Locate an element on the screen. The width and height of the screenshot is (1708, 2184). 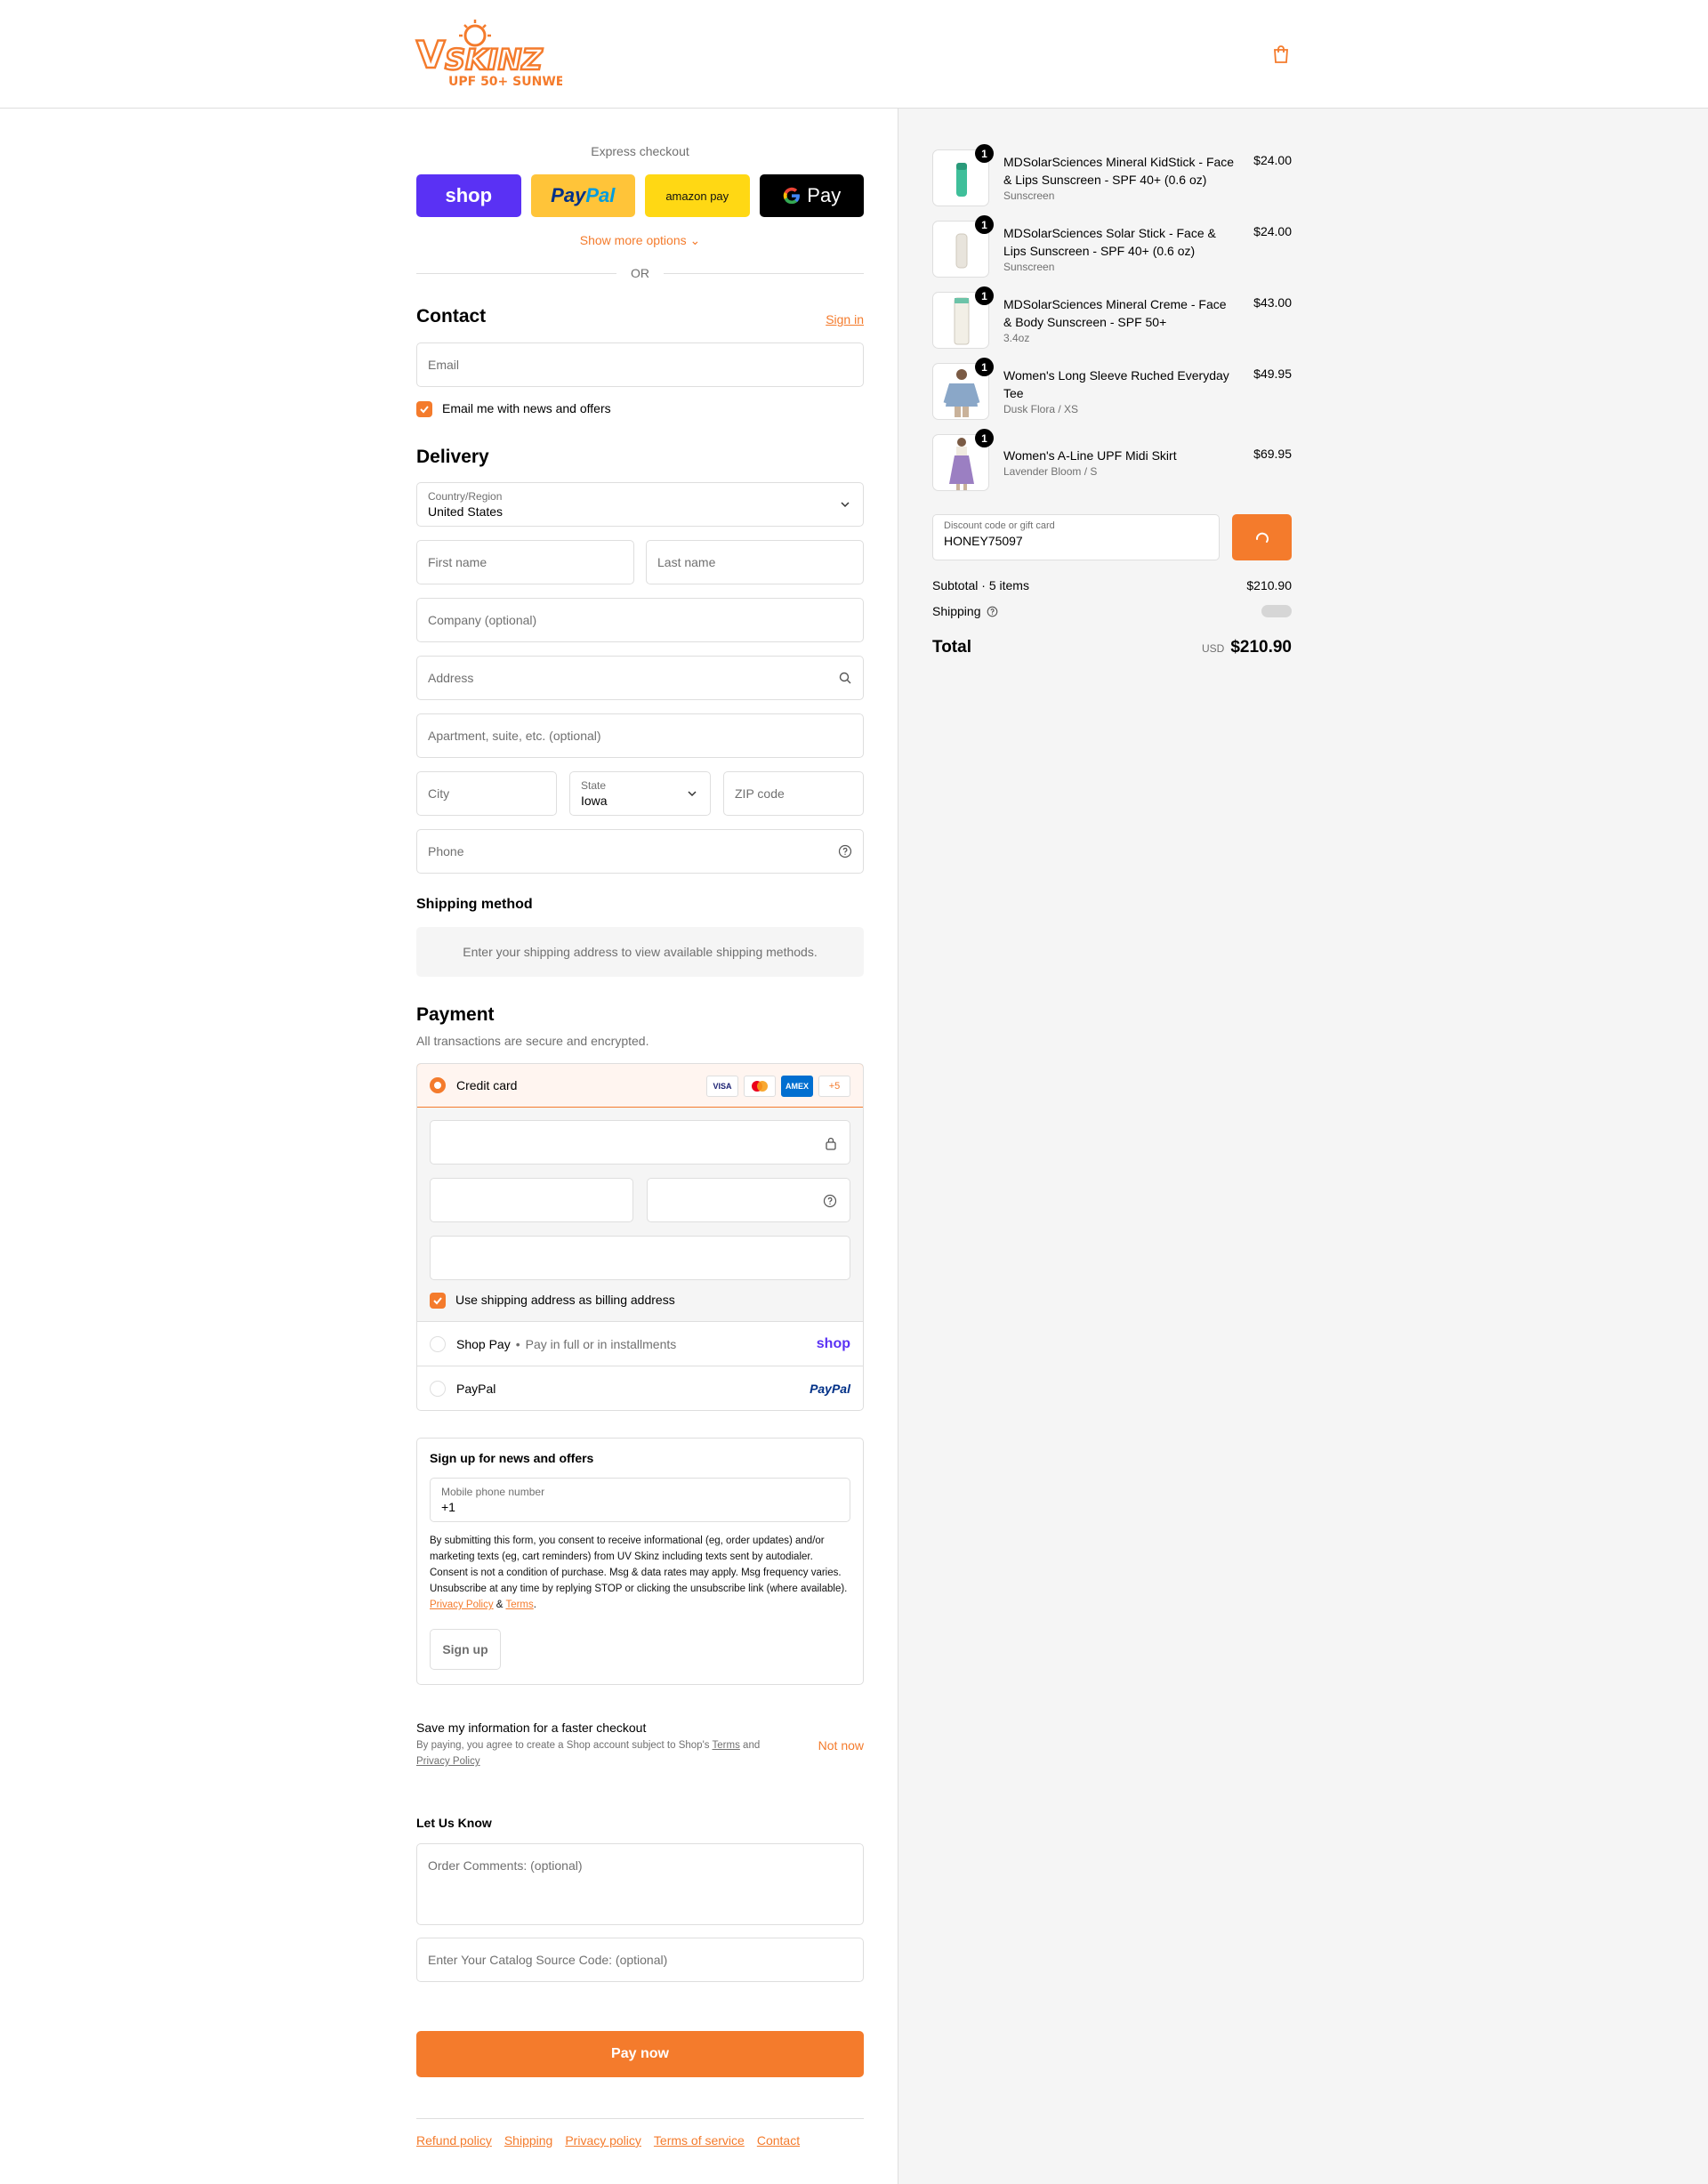
mastercard-logo is located at coordinates (760, 1086).